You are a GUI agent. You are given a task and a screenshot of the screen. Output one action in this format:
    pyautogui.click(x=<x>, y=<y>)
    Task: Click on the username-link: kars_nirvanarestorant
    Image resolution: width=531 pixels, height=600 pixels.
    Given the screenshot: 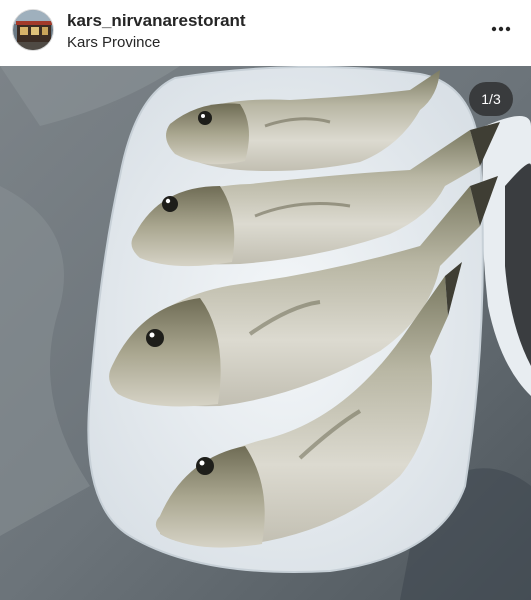 What is the action you would take?
    pyautogui.click(x=156, y=21)
    